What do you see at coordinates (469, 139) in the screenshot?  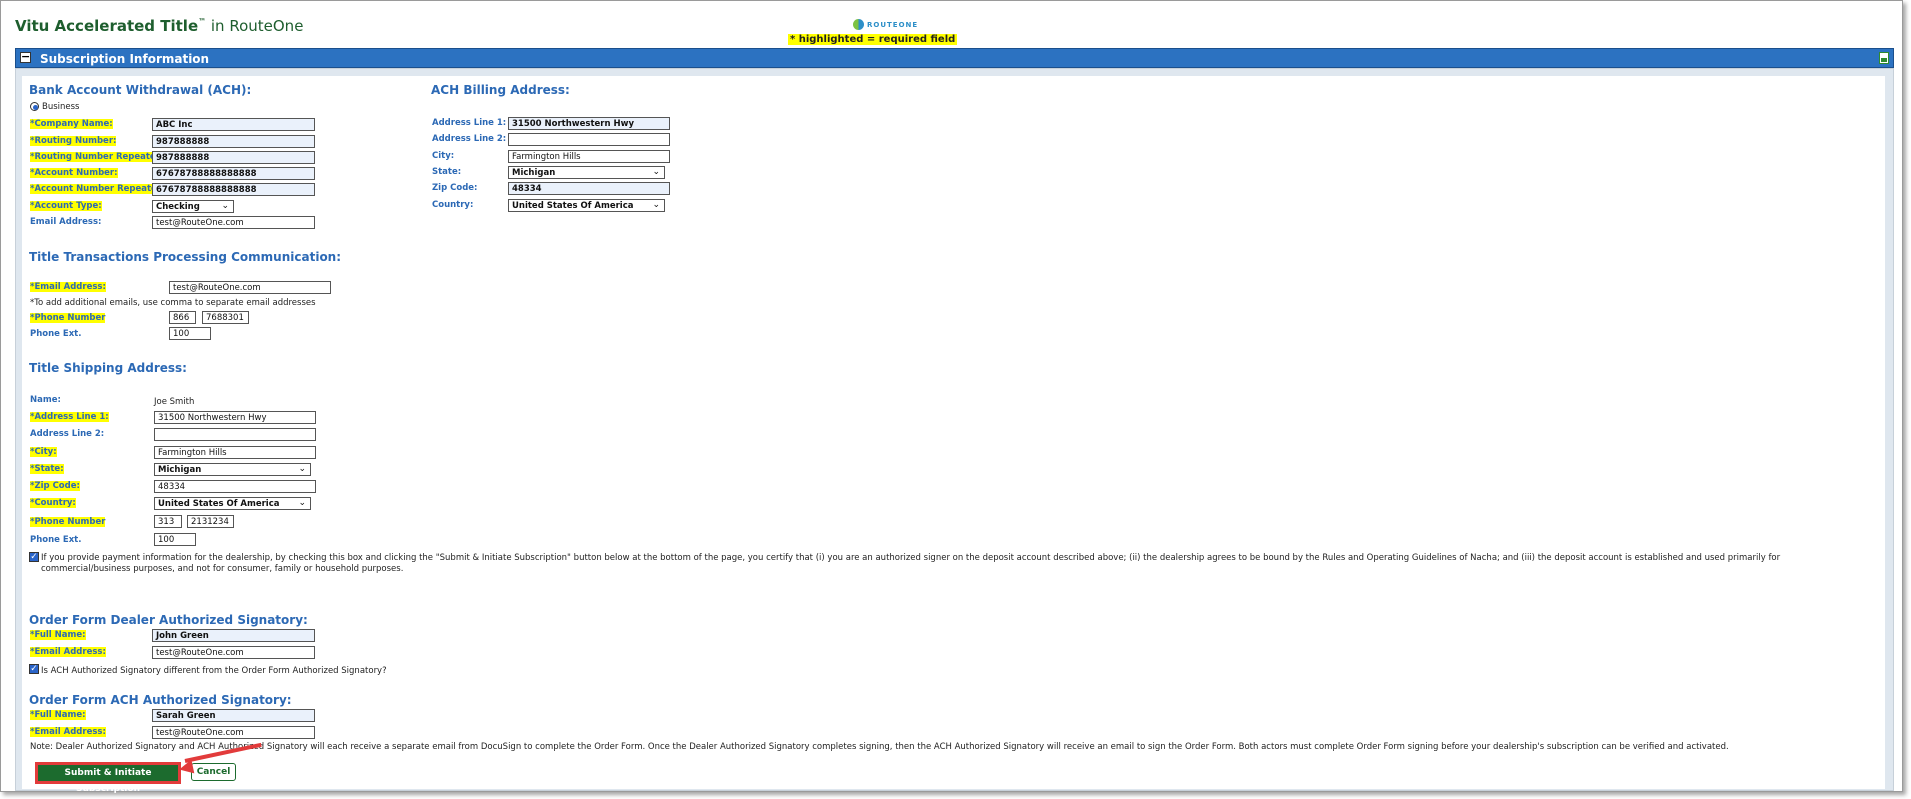 I see `billing-address-line2-label: Address Line 2:` at bounding box center [469, 139].